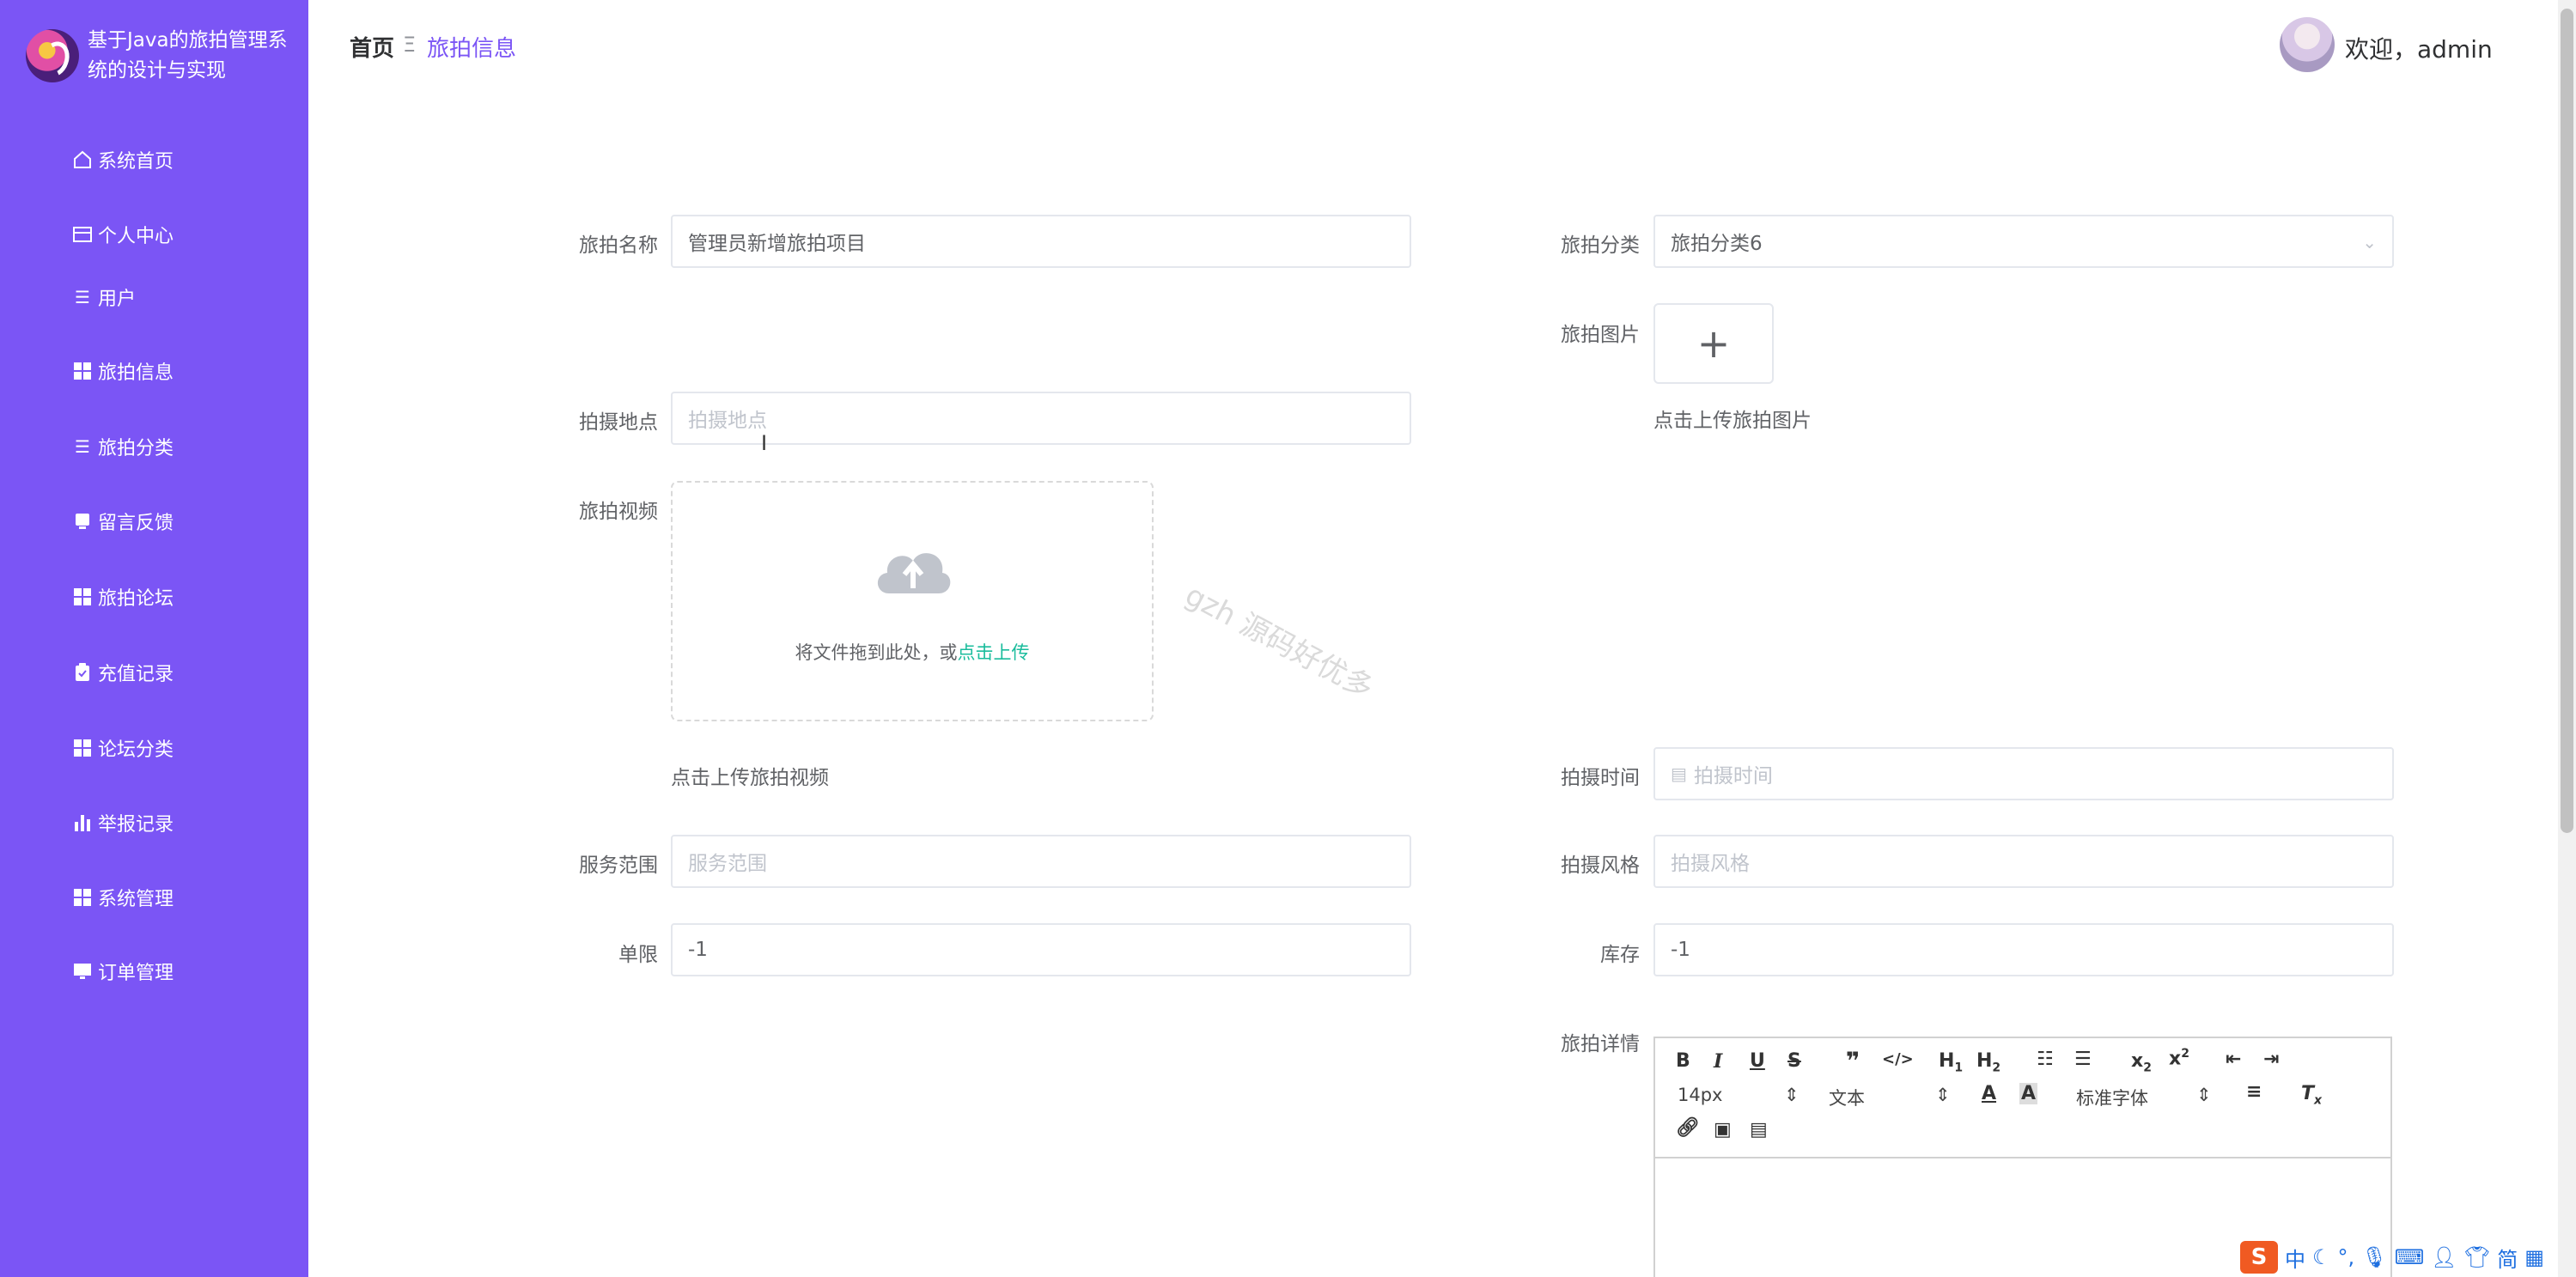 This screenshot has height=1277, width=2576. I want to click on avatar, so click(2307, 44).